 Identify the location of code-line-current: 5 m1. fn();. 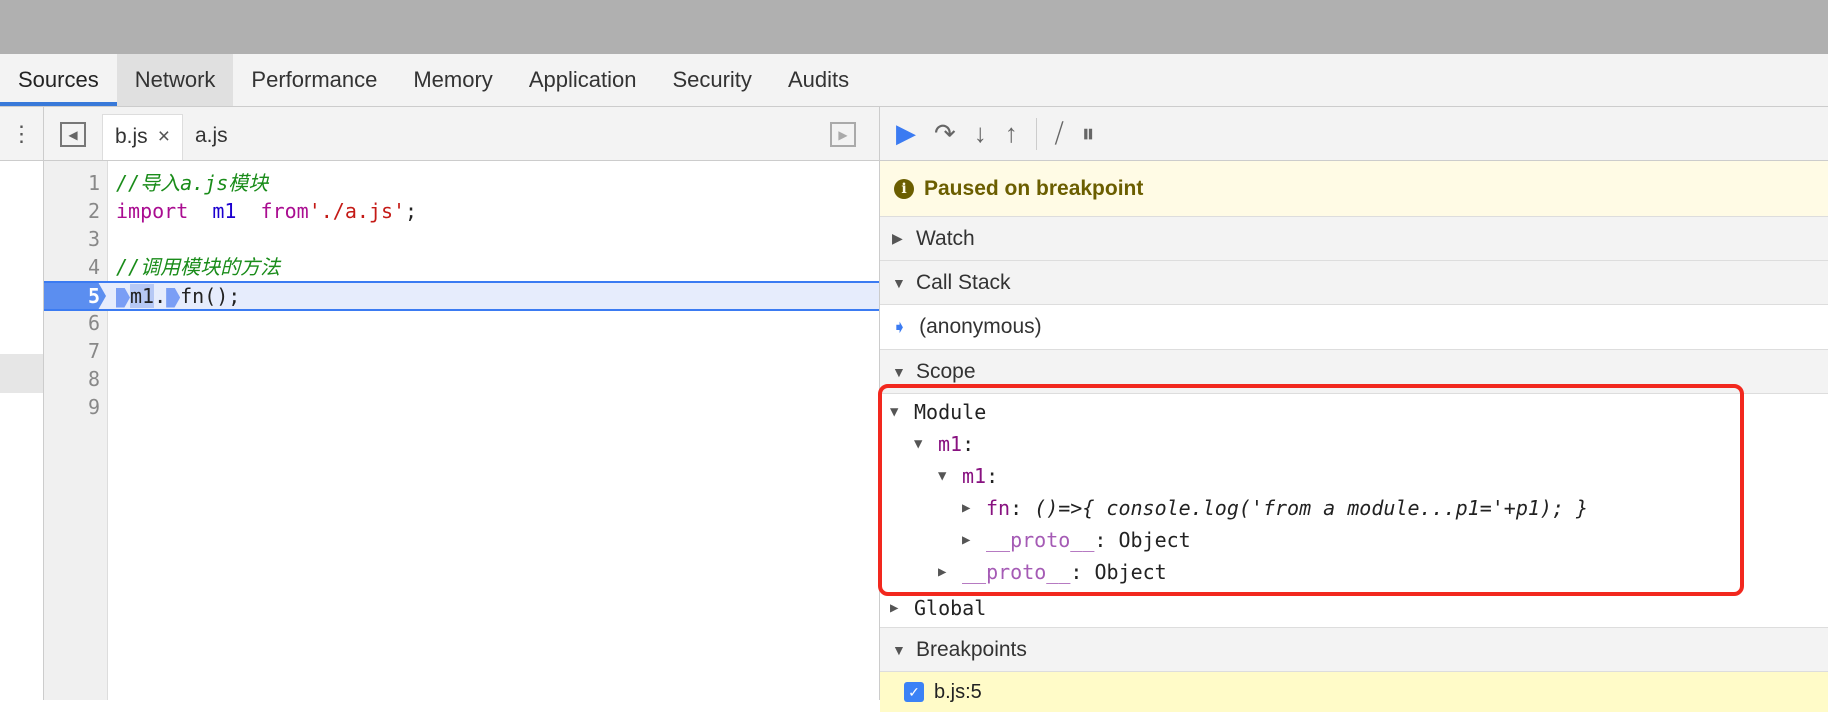
(461, 296).